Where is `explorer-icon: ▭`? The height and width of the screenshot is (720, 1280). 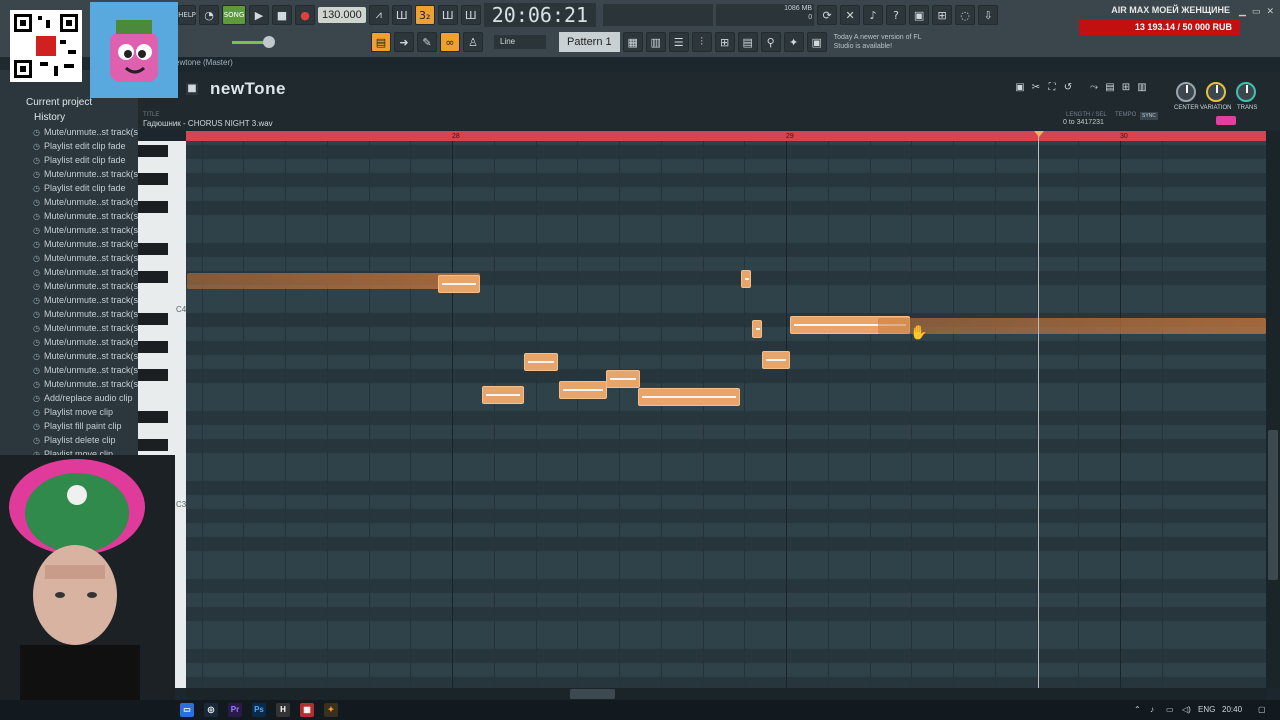
explorer-icon: ▭ is located at coordinates (187, 710).